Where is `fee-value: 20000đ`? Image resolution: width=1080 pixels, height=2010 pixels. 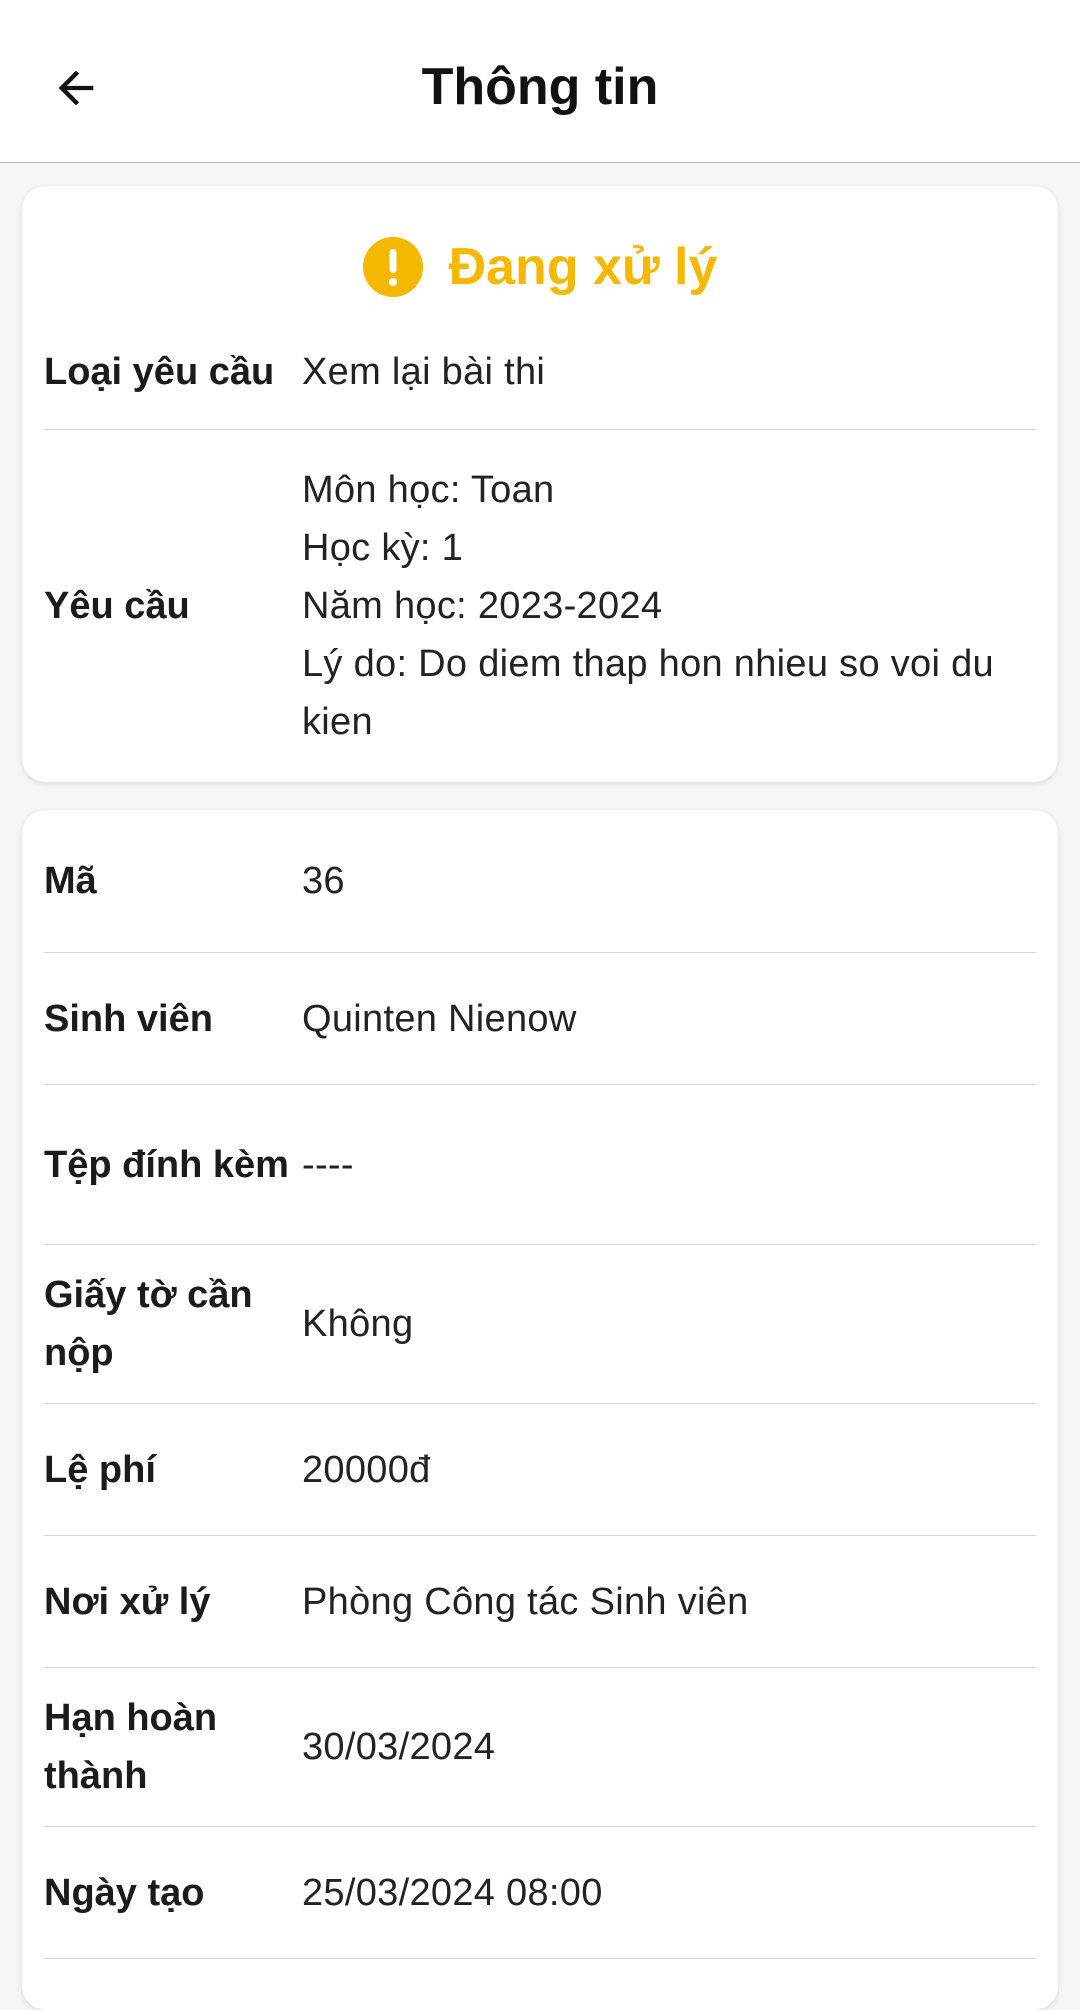
fee-value: 20000đ is located at coordinates (366, 1469).